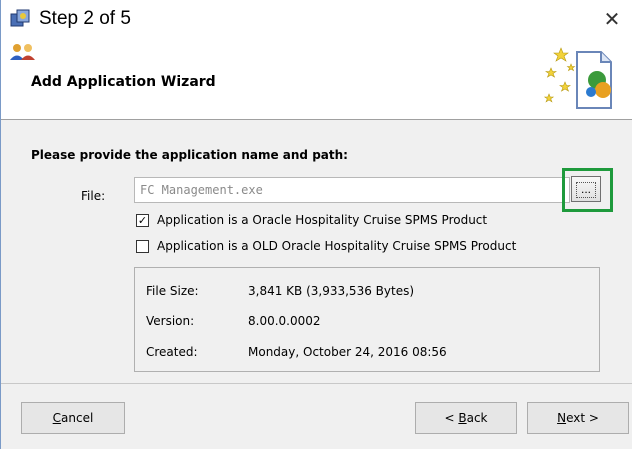 Image resolution: width=632 pixels, height=449 pixels. Describe the element at coordinates (477, 418) in the screenshot. I see `back-button-label: ack` at that location.